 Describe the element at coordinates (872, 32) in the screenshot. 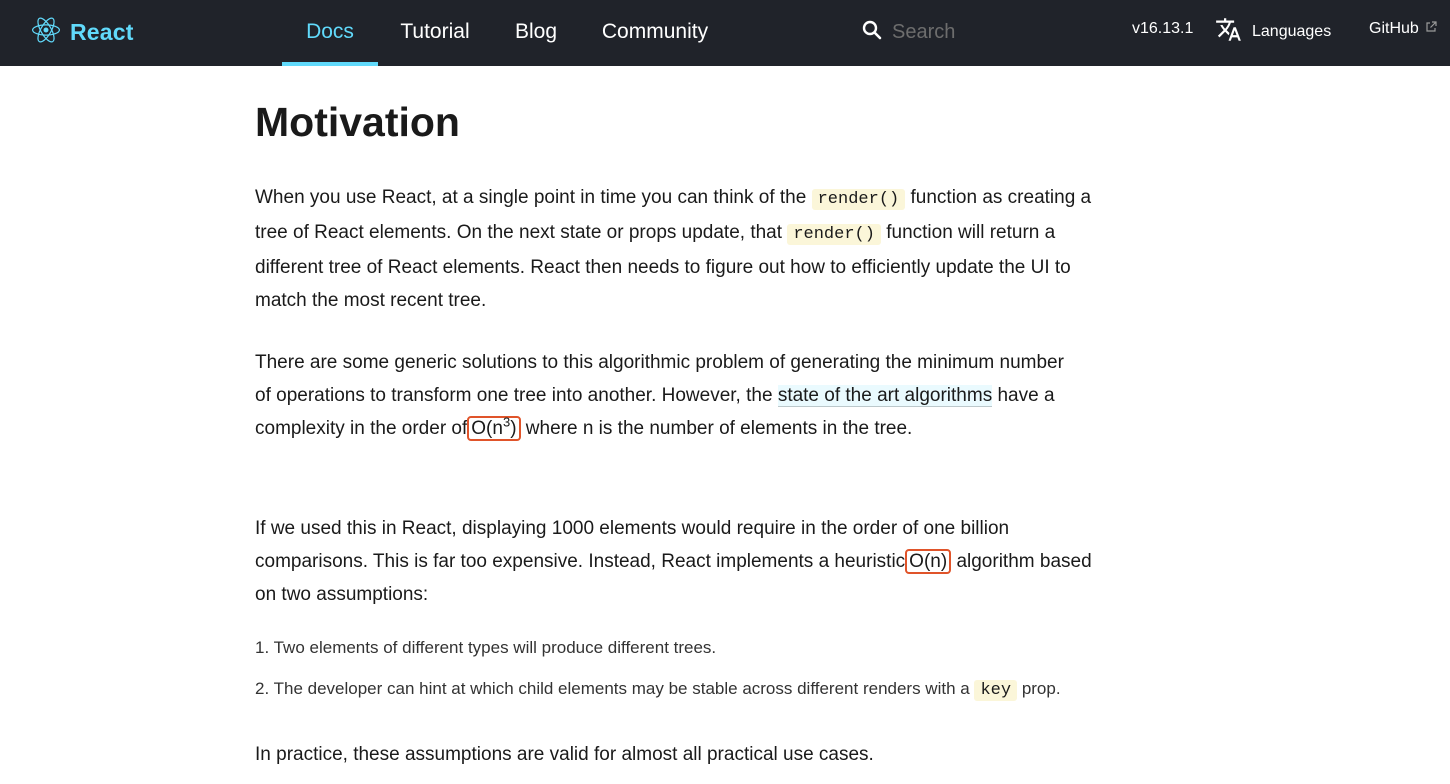

I see `search-icon` at that location.